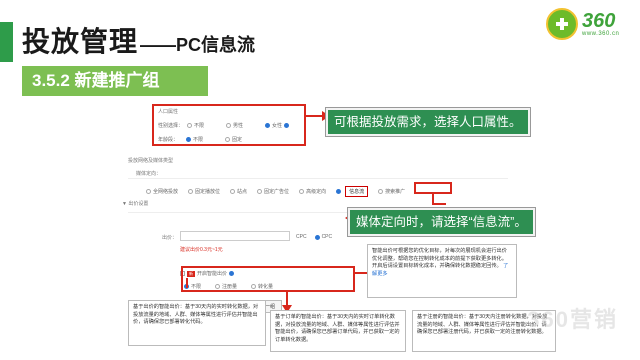 Image resolution: width=640 pixels, height=360 pixels. Describe the element at coordinates (357, 191) in the screenshot. I see `feed-option: 信息流` at that location.